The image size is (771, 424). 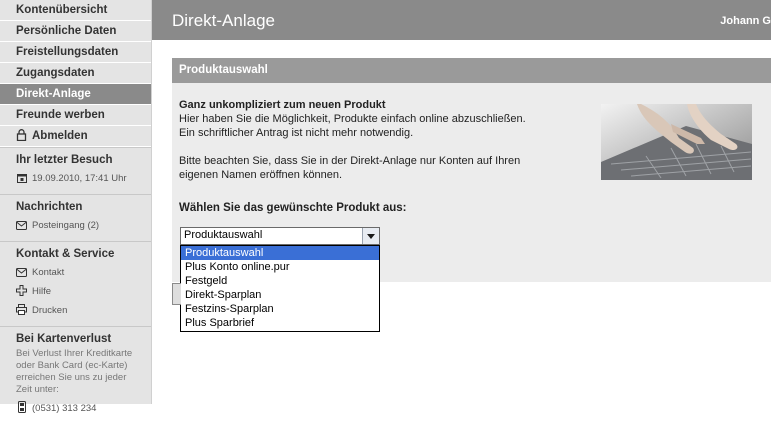 I want to click on sidebar-item-label: Kontenübersicht, so click(x=62, y=10).